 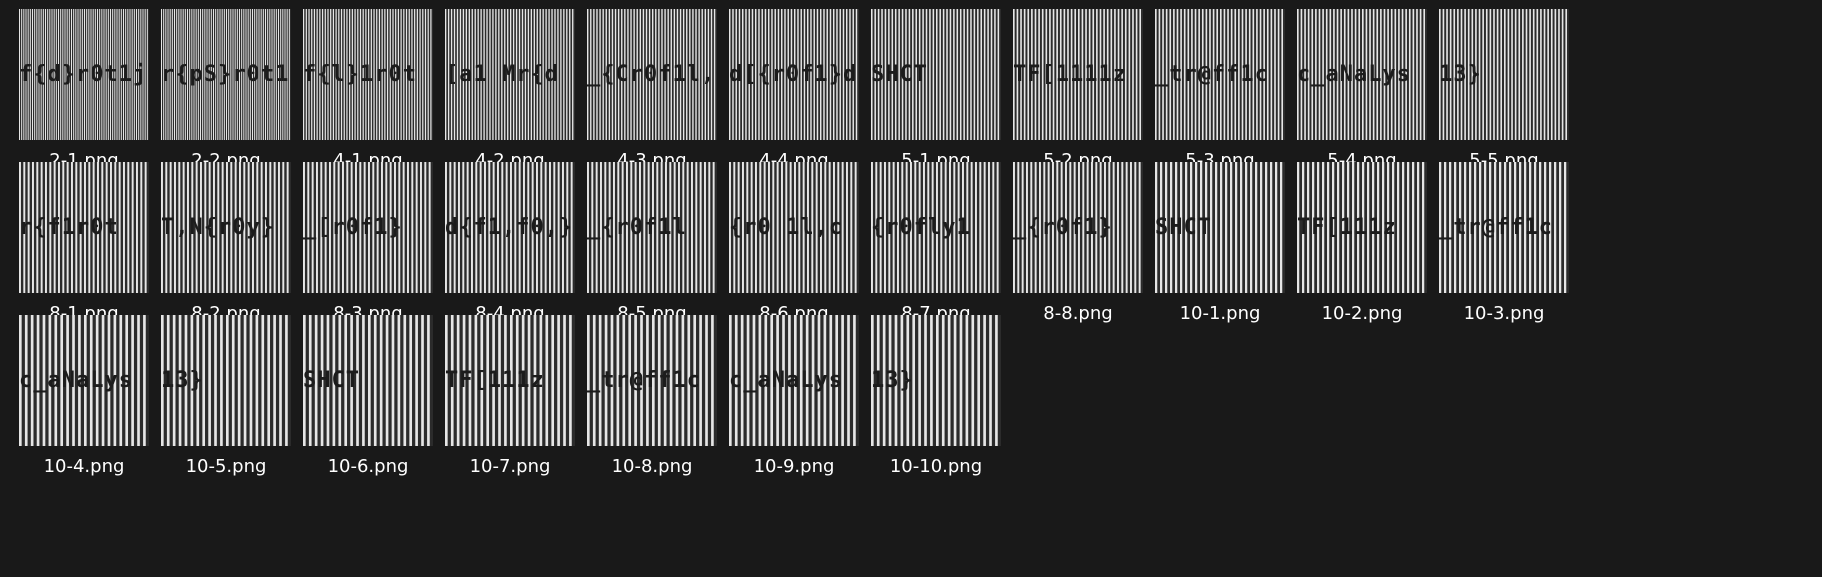 I want to click on file-item: _[r0f1} 8-3.png, so click(x=359, y=238).